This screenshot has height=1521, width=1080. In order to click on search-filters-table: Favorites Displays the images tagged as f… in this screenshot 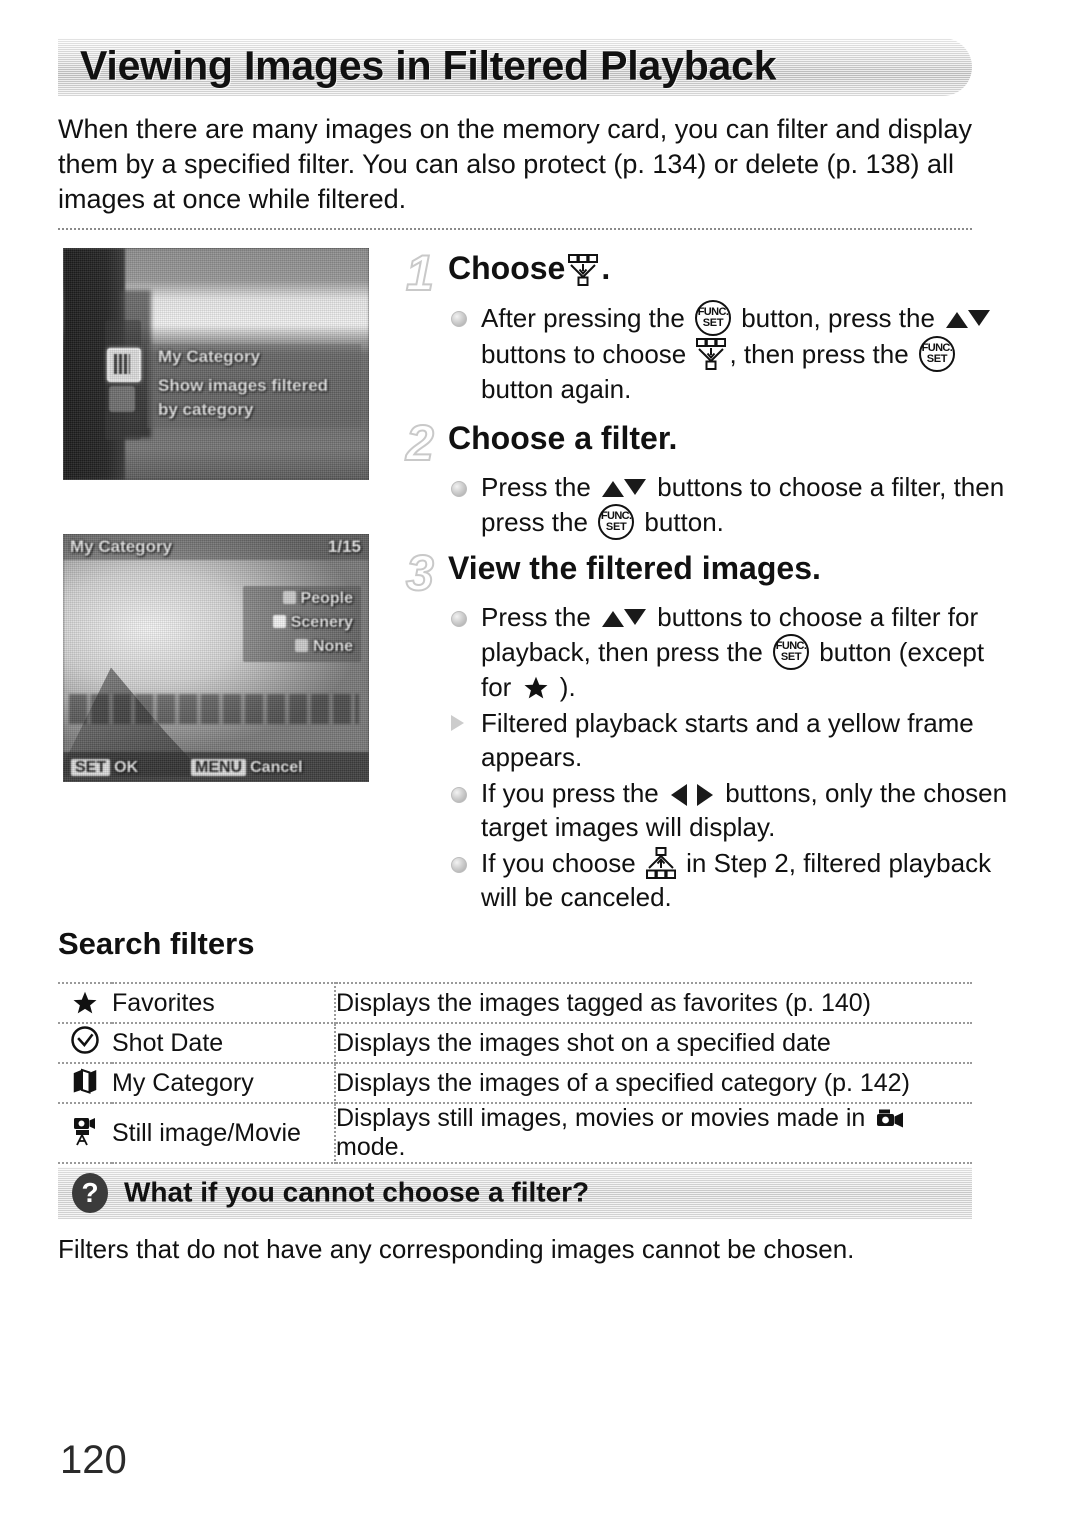, I will do `click(515, 1073)`.